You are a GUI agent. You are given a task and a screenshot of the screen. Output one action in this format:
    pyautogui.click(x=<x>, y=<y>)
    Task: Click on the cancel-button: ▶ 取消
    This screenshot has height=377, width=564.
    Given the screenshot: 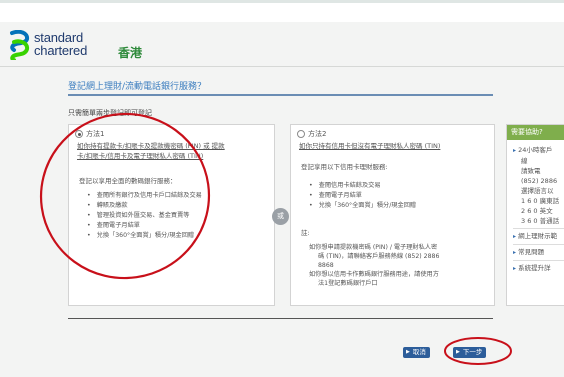 What is the action you would take?
    pyautogui.click(x=416, y=352)
    